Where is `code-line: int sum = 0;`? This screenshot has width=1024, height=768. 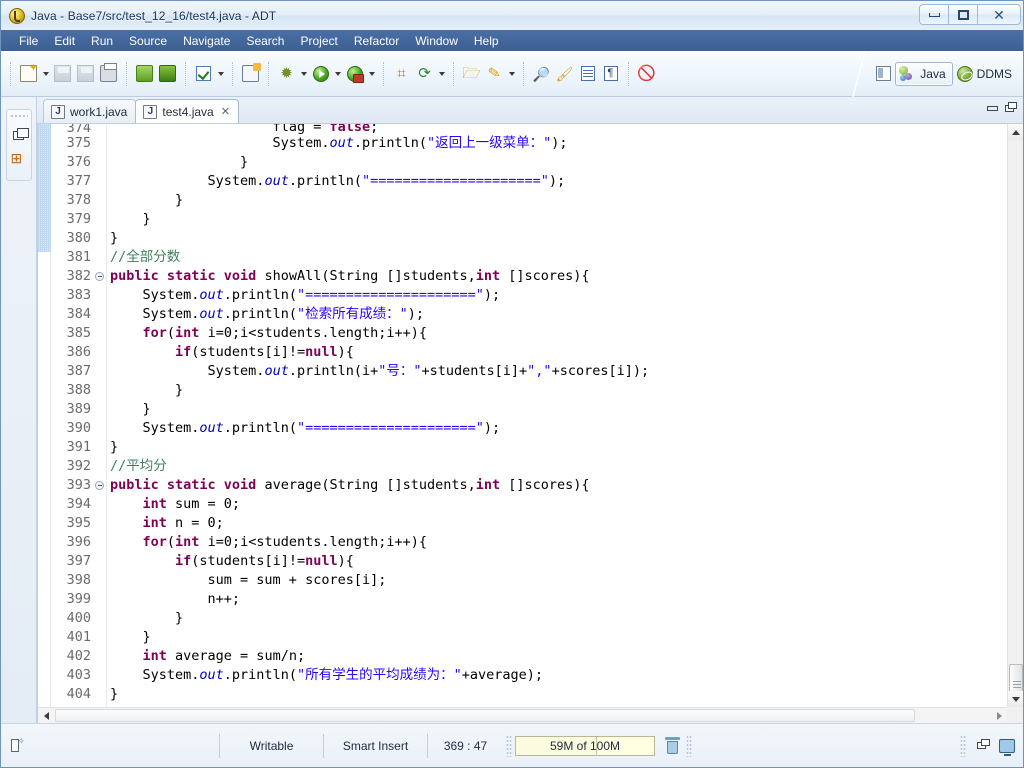
code-line: int sum = 0; is located at coordinates (558, 504).